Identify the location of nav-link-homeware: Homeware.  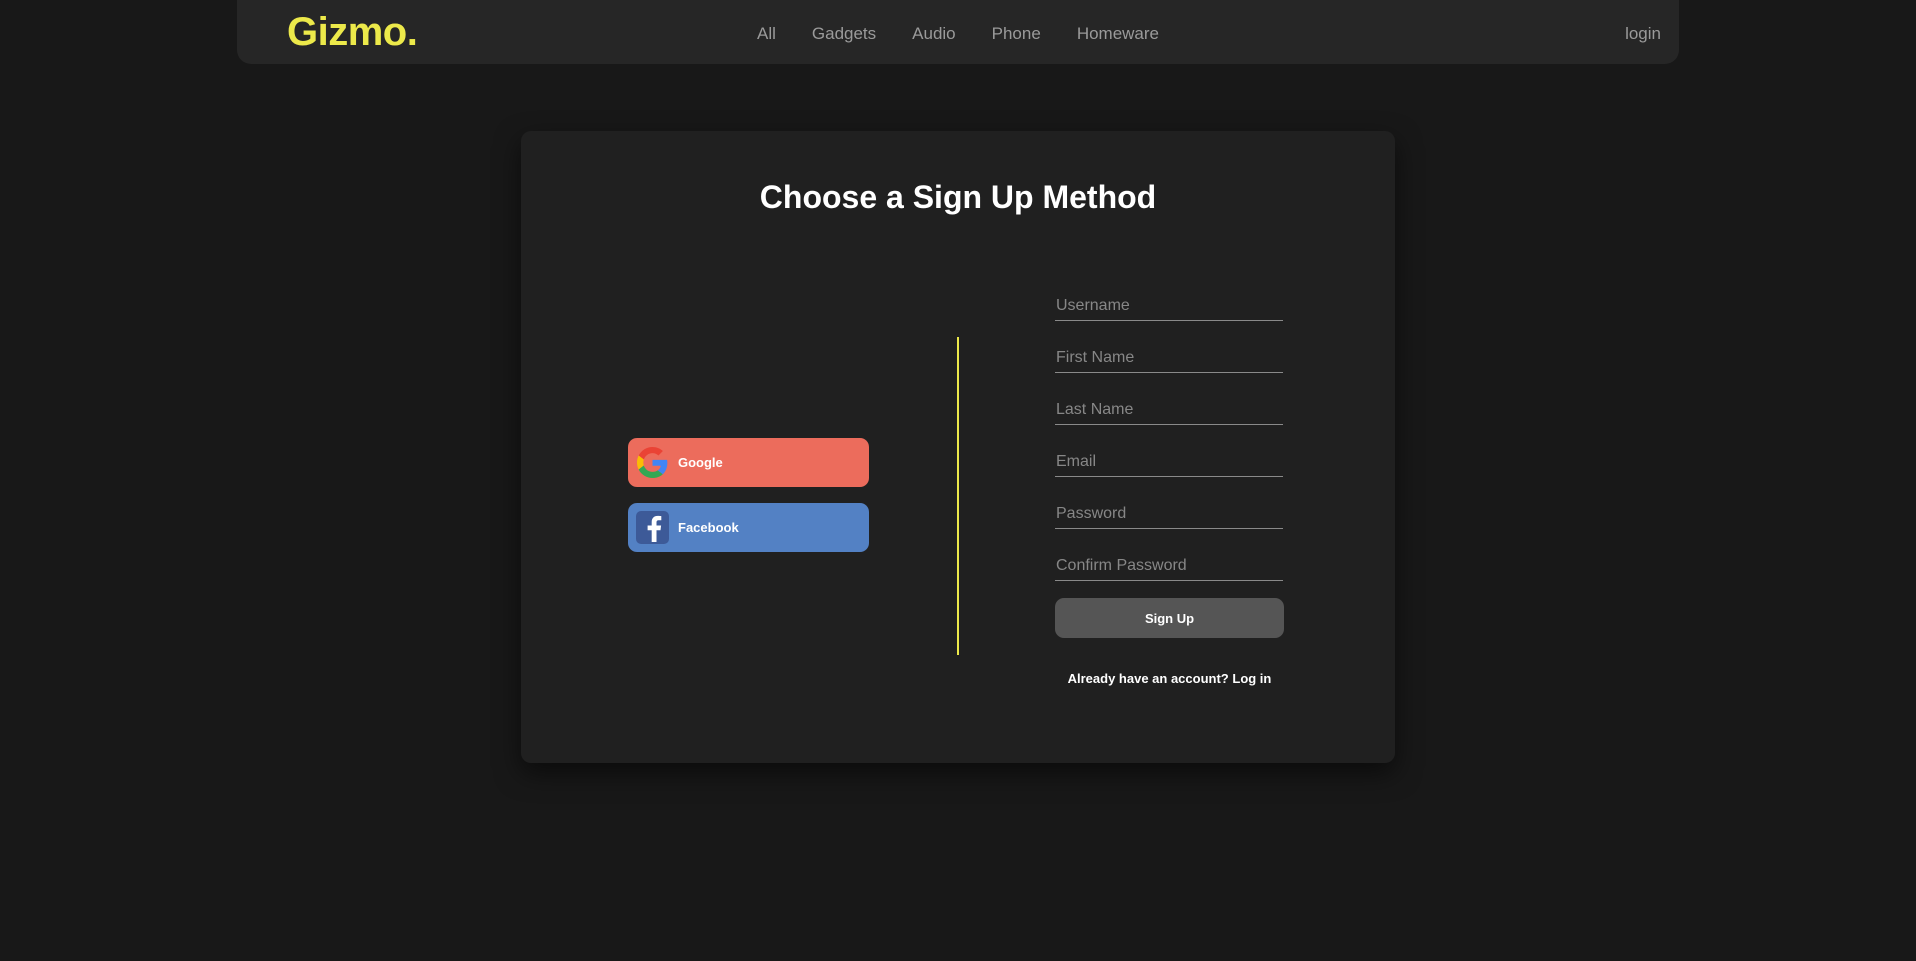
(1118, 34).